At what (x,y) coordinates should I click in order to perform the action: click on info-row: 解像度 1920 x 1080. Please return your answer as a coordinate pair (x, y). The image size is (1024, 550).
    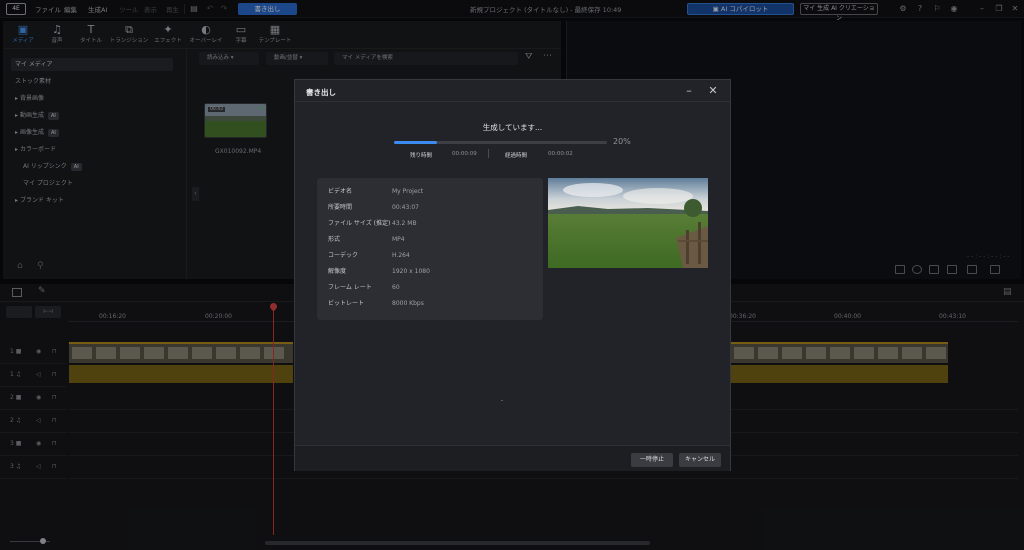
    Looking at the image, I should click on (433, 272).